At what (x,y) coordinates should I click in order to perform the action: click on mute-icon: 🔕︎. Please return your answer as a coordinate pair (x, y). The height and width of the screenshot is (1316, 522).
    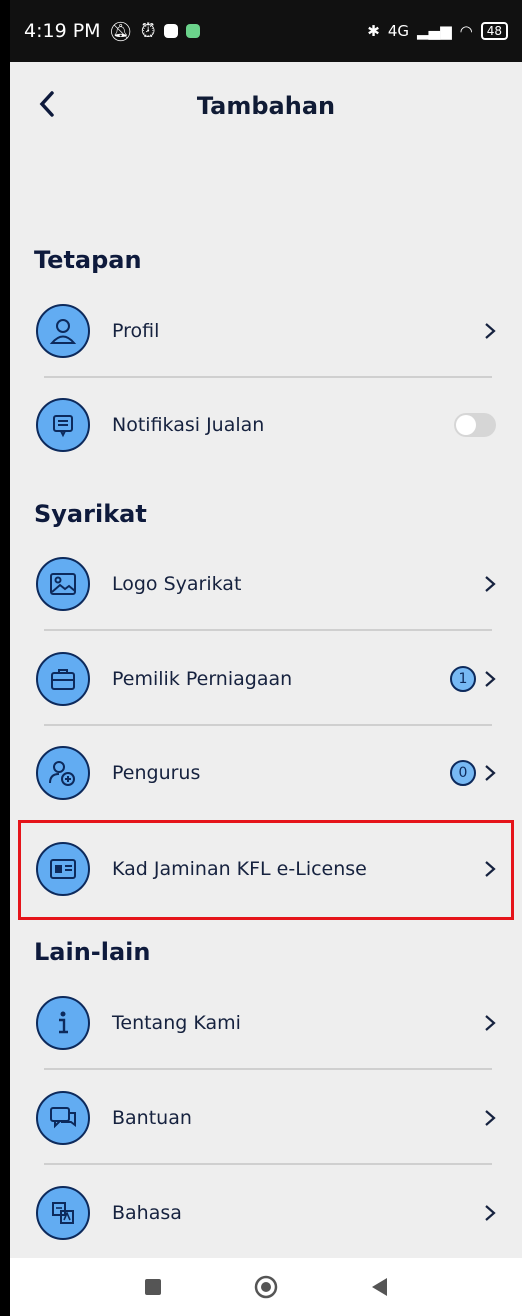
    Looking at the image, I should click on (120, 31).